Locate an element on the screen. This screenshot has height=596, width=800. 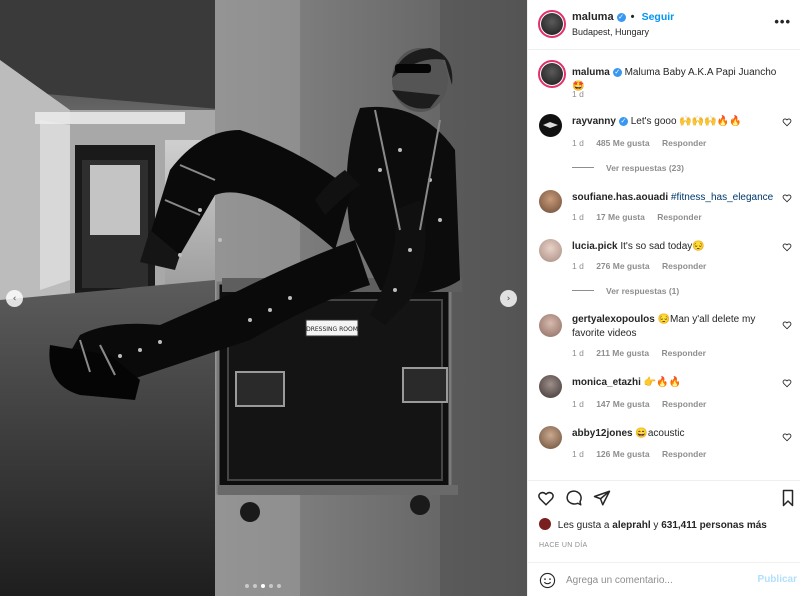
emoji-smiley-icon is located at coordinates (547, 580).